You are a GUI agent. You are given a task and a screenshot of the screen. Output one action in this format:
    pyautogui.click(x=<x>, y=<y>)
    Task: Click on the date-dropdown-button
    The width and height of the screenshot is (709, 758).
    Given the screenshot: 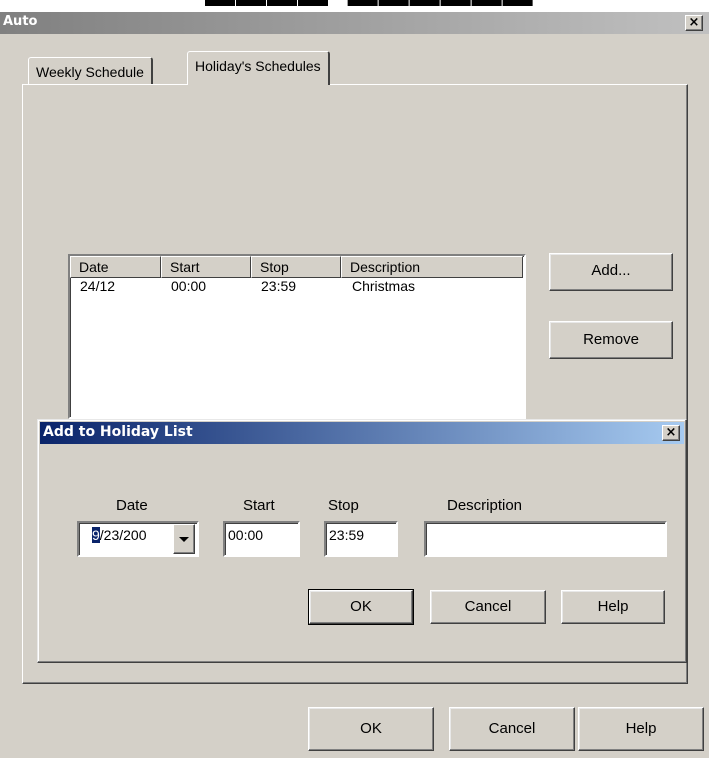 What is the action you would take?
    pyautogui.click(x=184, y=539)
    